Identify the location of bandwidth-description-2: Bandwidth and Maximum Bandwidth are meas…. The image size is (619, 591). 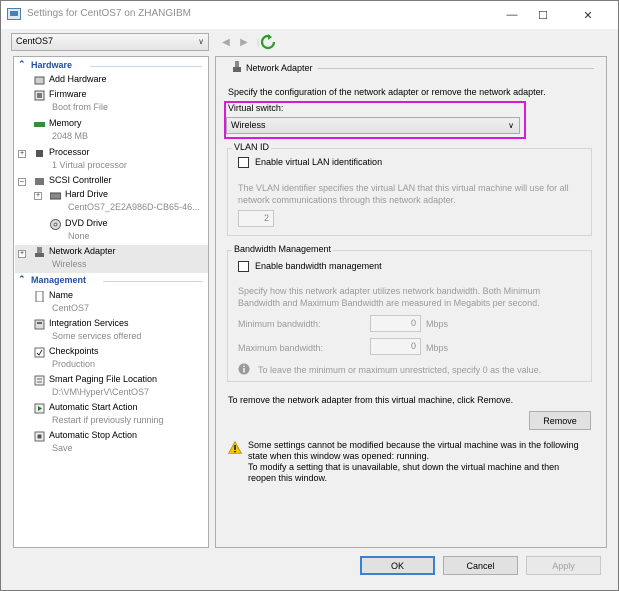
(389, 303).